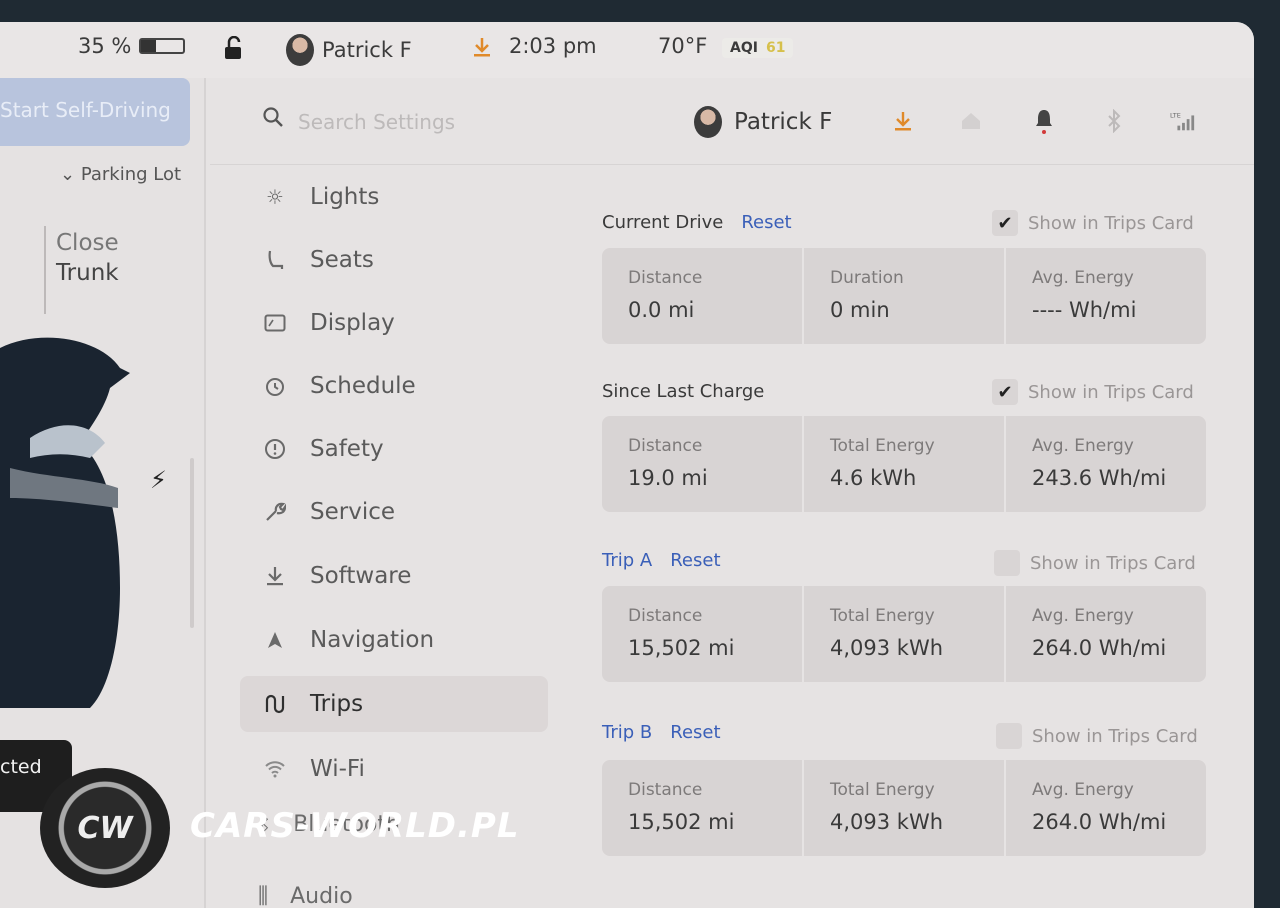 Image resolution: width=1280 pixels, height=908 pixels. Describe the element at coordinates (627, 732) in the screenshot. I see `section-title: Trip B` at that location.